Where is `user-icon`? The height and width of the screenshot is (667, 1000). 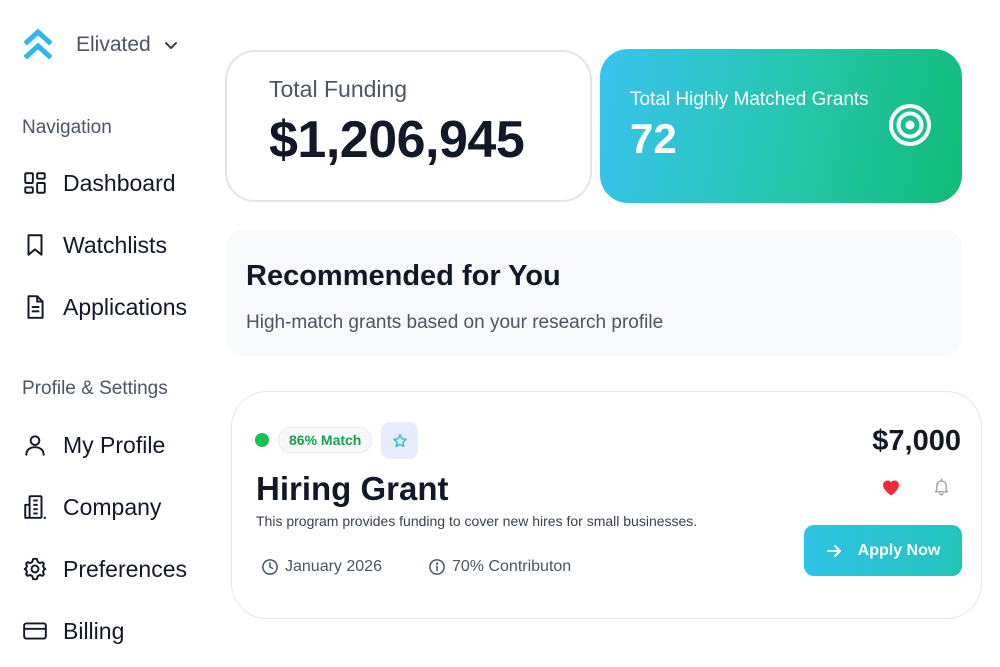 user-icon is located at coordinates (35, 445).